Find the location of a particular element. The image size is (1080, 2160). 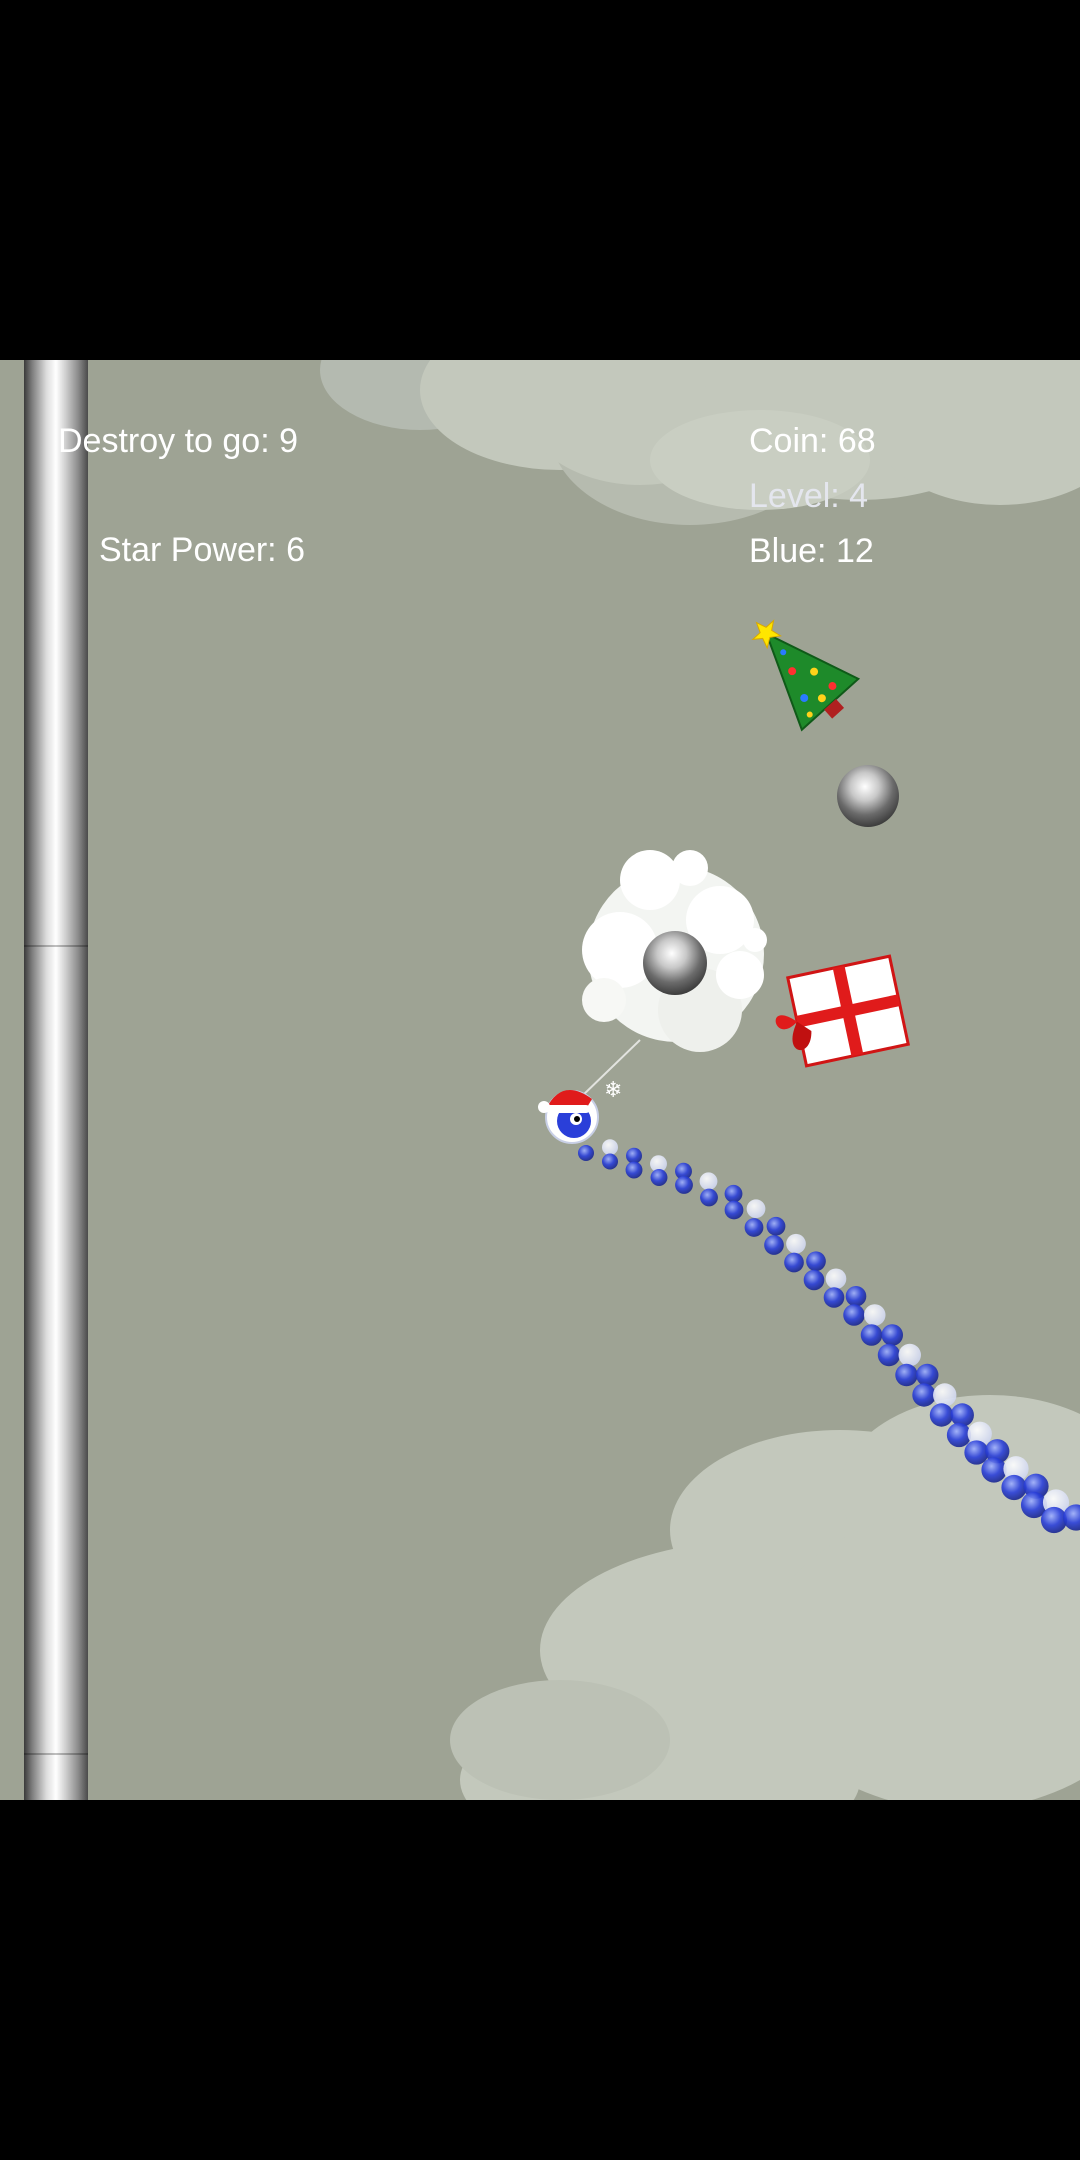

cloud-top is located at coordinates (700, 442).